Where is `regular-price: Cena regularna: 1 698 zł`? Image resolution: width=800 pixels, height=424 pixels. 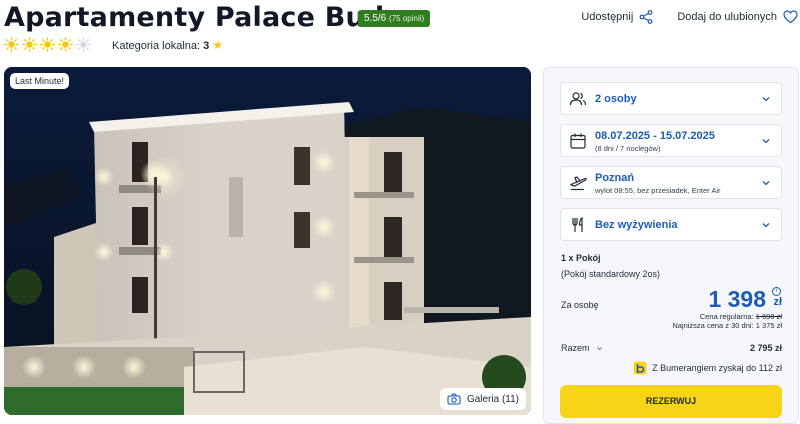 regular-price: Cena regularna: 1 698 zł is located at coordinates (741, 316).